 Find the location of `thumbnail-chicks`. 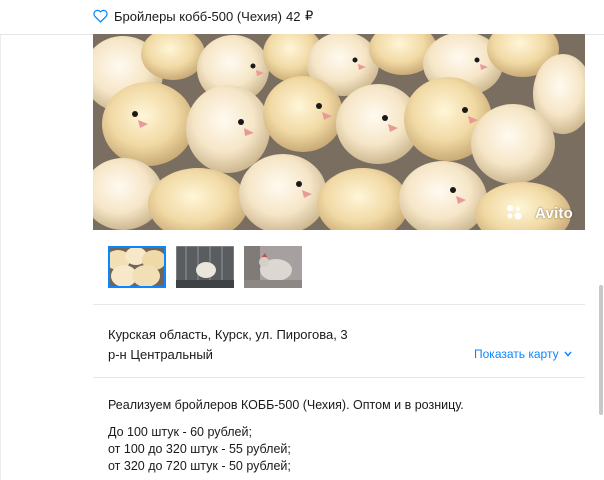

thumbnail-chicks is located at coordinates (137, 267).